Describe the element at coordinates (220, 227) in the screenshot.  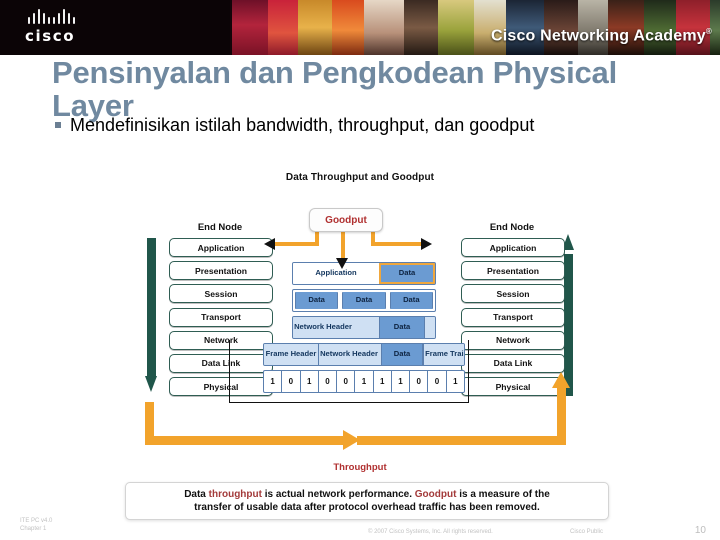
I see `end-node-label-left: End Node` at that location.